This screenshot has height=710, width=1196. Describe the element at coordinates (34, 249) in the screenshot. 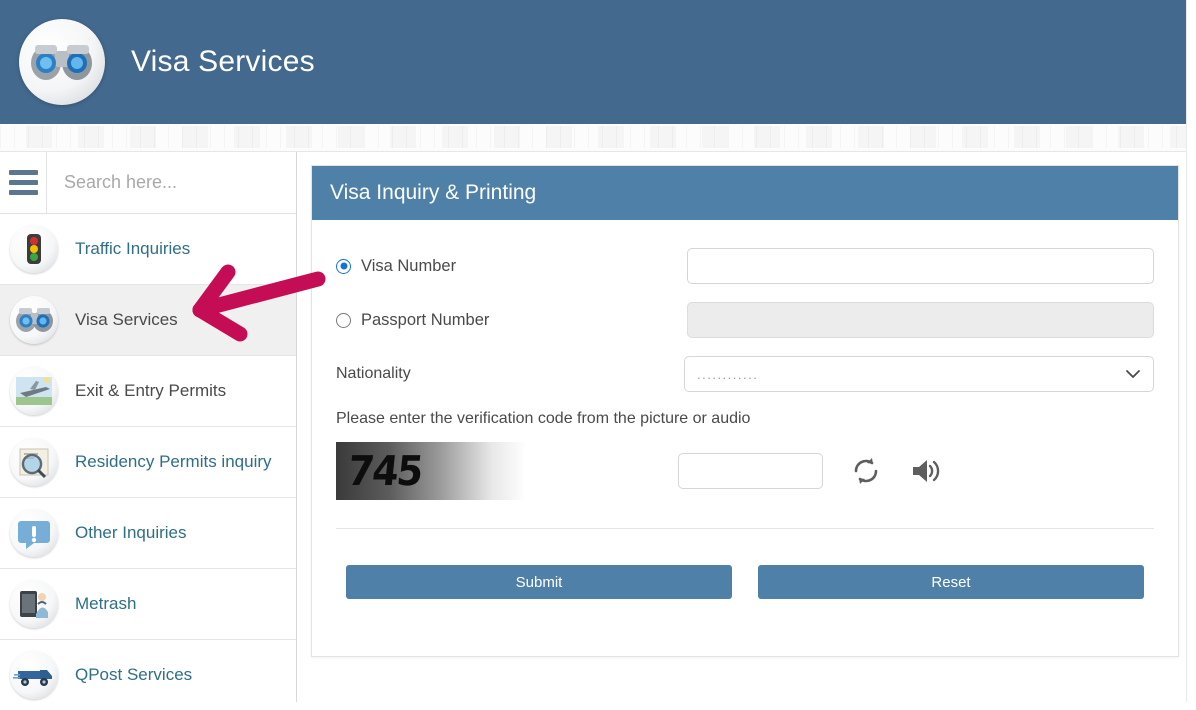

I see `traffic-light-icon` at that location.